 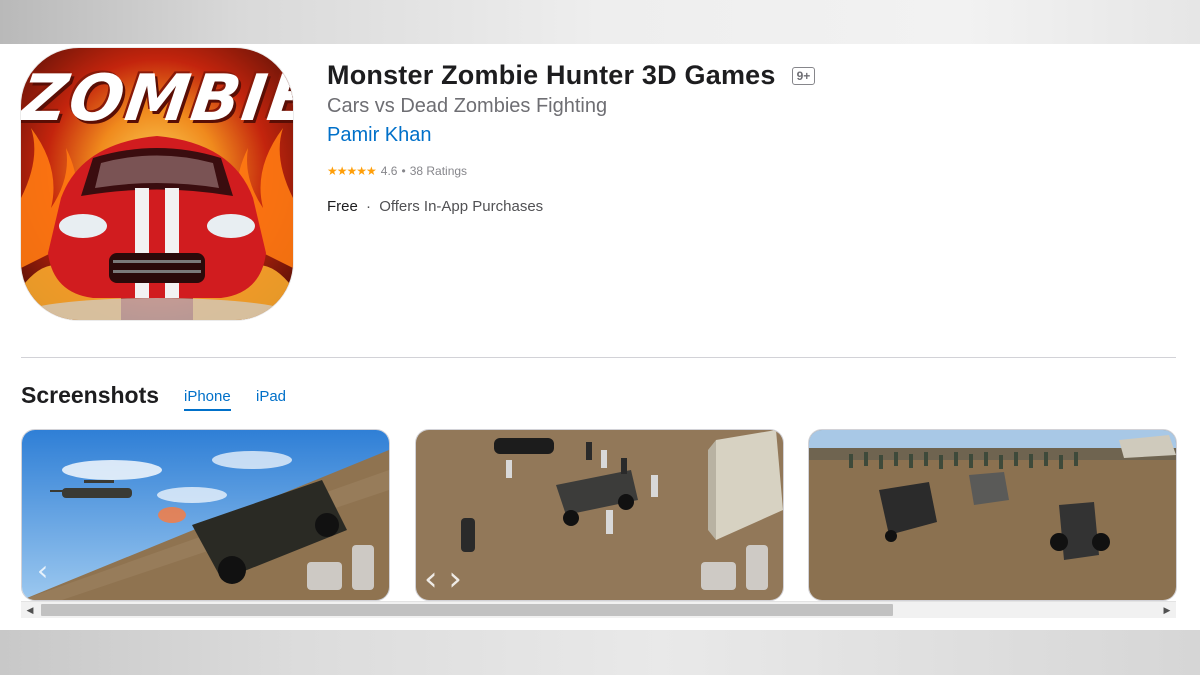 I want to click on price-row: Free · Offers In-App Purchases, so click(x=435, y=206).